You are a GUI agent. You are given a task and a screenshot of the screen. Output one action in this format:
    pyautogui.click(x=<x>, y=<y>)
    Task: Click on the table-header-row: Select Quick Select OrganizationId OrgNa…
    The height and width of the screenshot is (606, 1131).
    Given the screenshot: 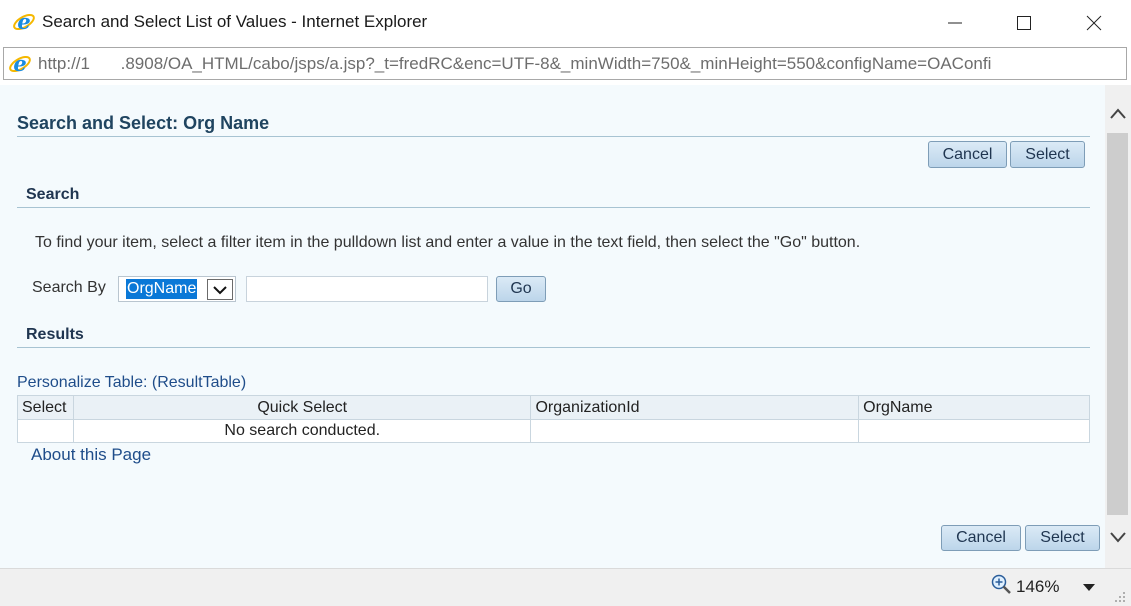 What is the action you would take?
    pyautogui.click(x=553, y=407)
    